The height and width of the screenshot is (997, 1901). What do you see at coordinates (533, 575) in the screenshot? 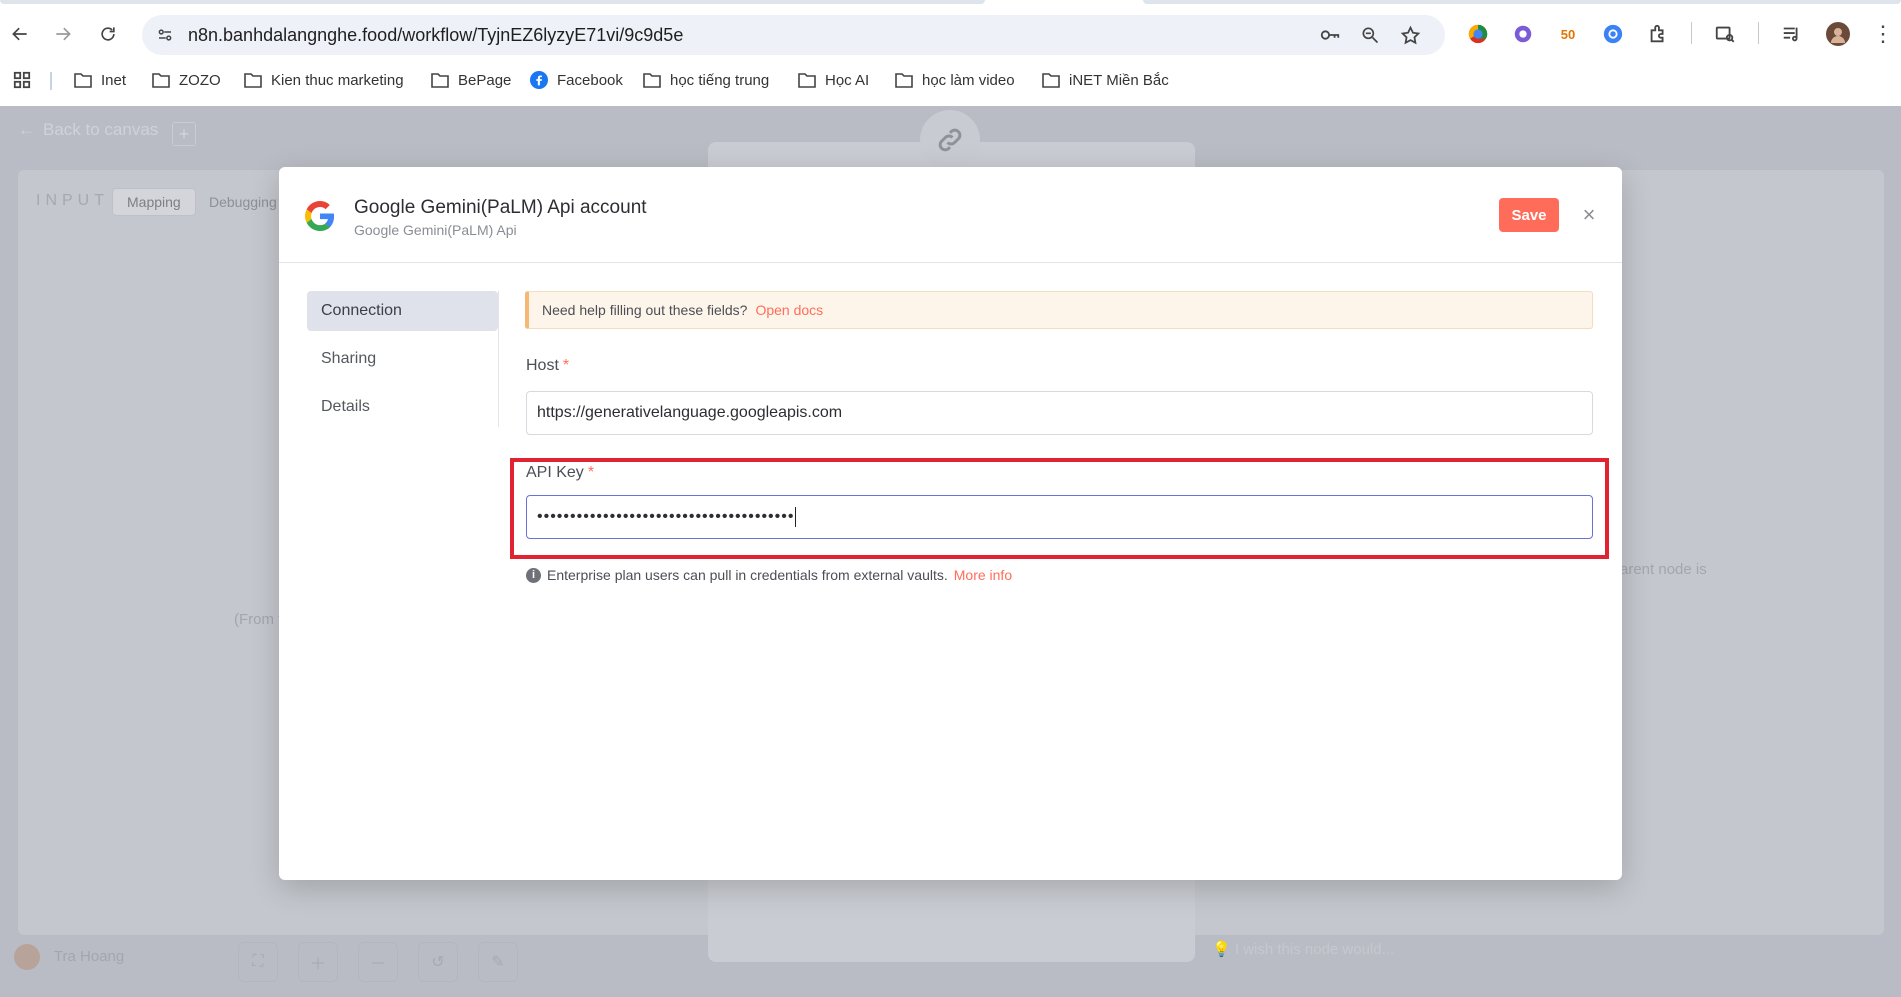
I see `info-icon: i` at bounding box center [533, 575].